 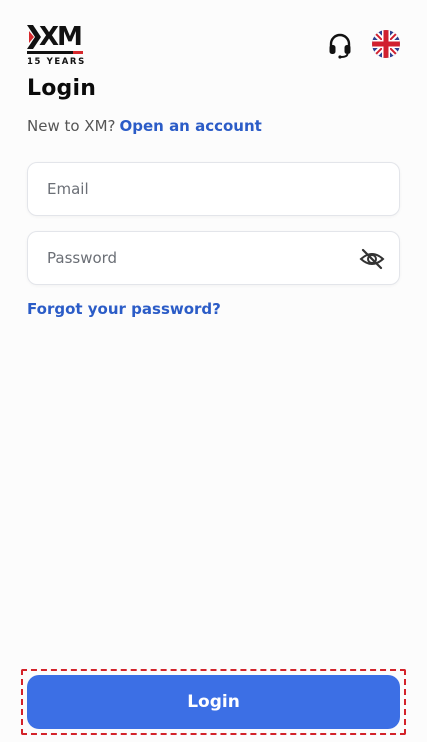 I want to click on open-account-link: Open an account, so click(x=191, y=126).